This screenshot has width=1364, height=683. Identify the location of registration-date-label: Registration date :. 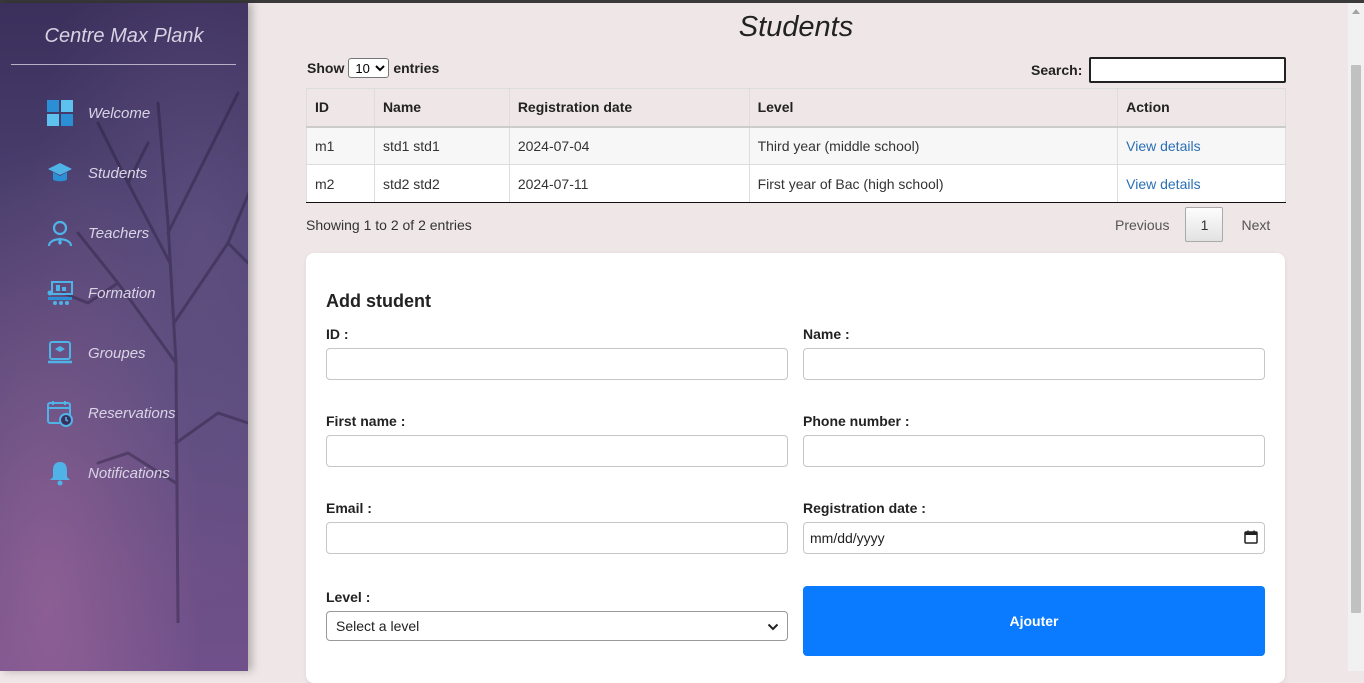
(864, 508).